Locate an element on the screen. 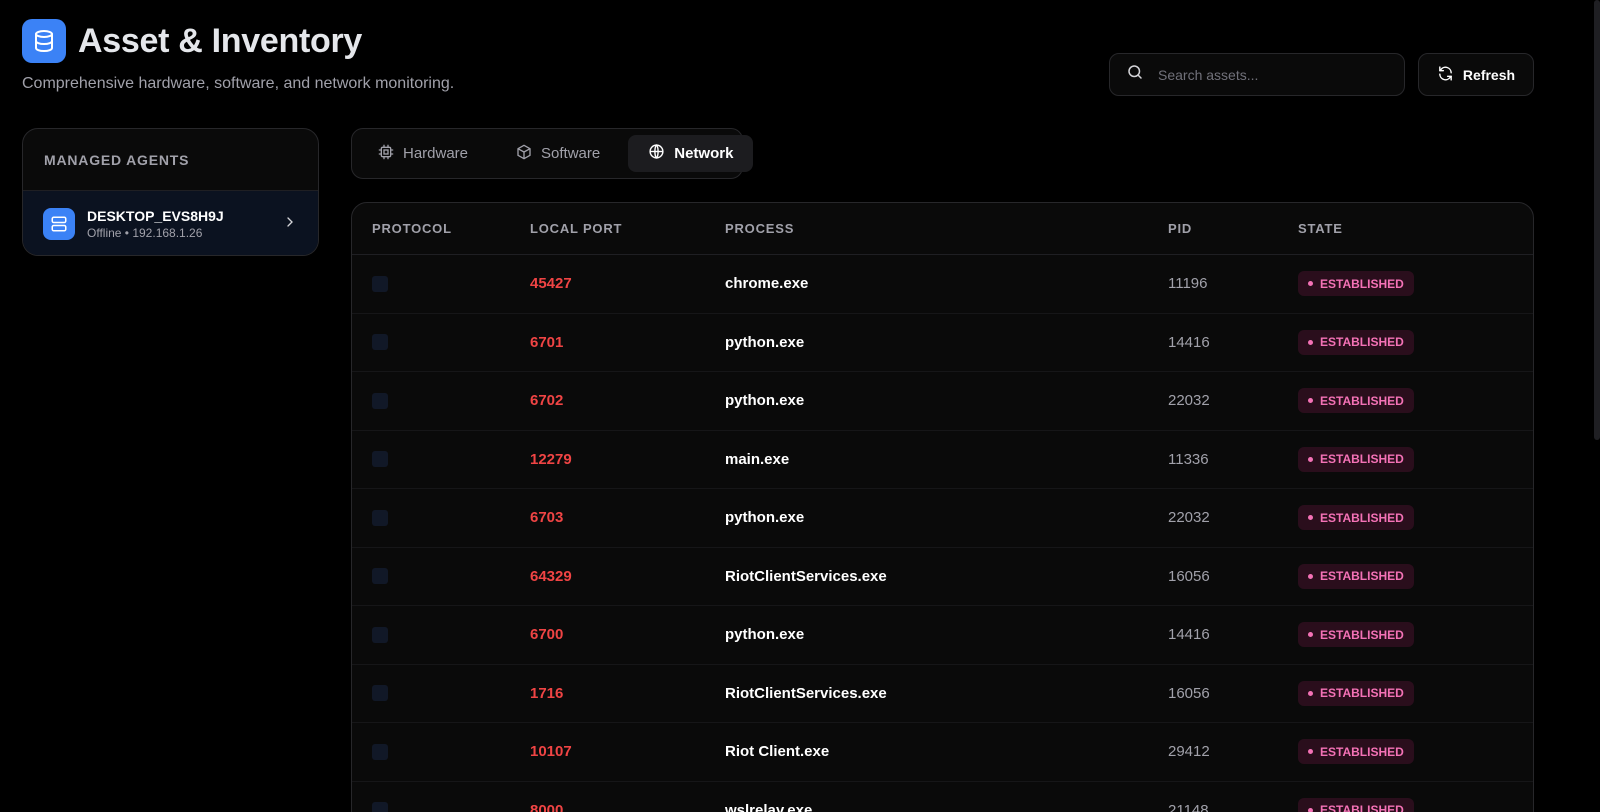 This screenshot has height=812, width=1600. local-port-cell: 6703 is located at coordinates (547, 518).